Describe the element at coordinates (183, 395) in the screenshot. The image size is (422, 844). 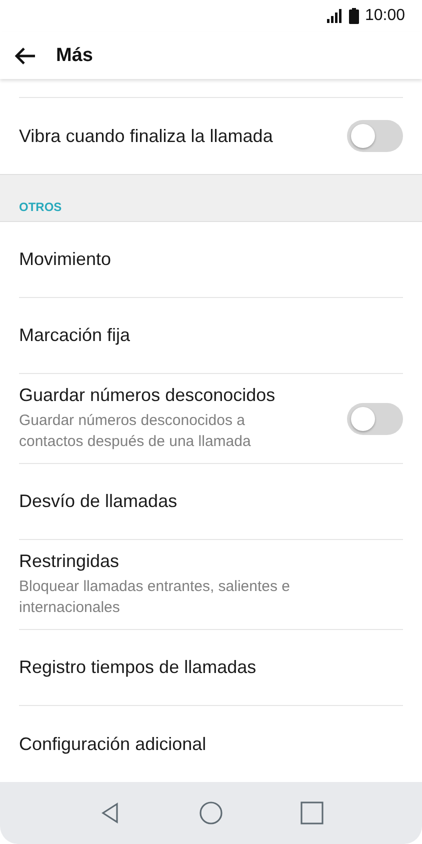
I see `setting-title: Guardar números desconocidos` at that location.